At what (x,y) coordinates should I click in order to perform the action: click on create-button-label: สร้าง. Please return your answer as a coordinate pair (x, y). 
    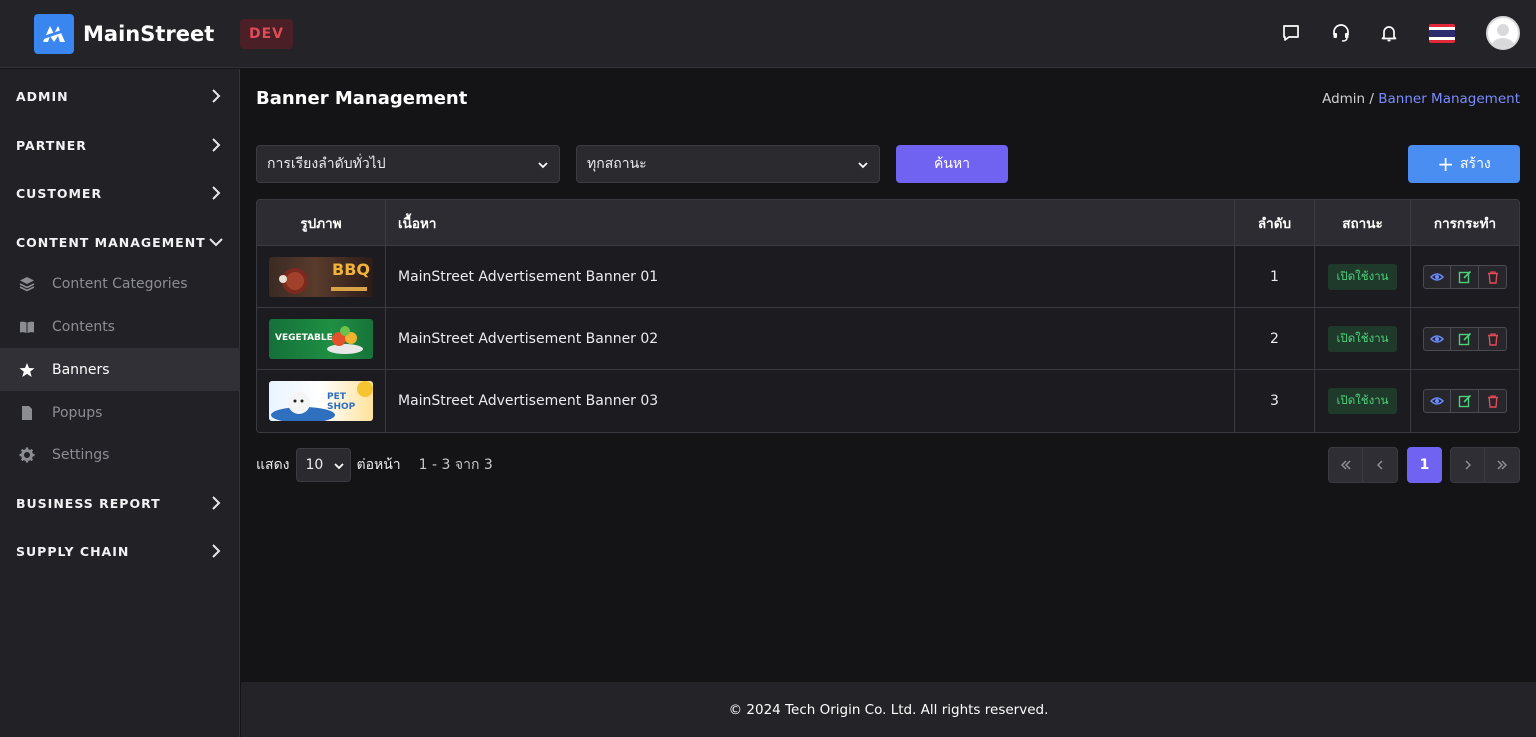
    Looking at the image, I should click on (1475, 164).